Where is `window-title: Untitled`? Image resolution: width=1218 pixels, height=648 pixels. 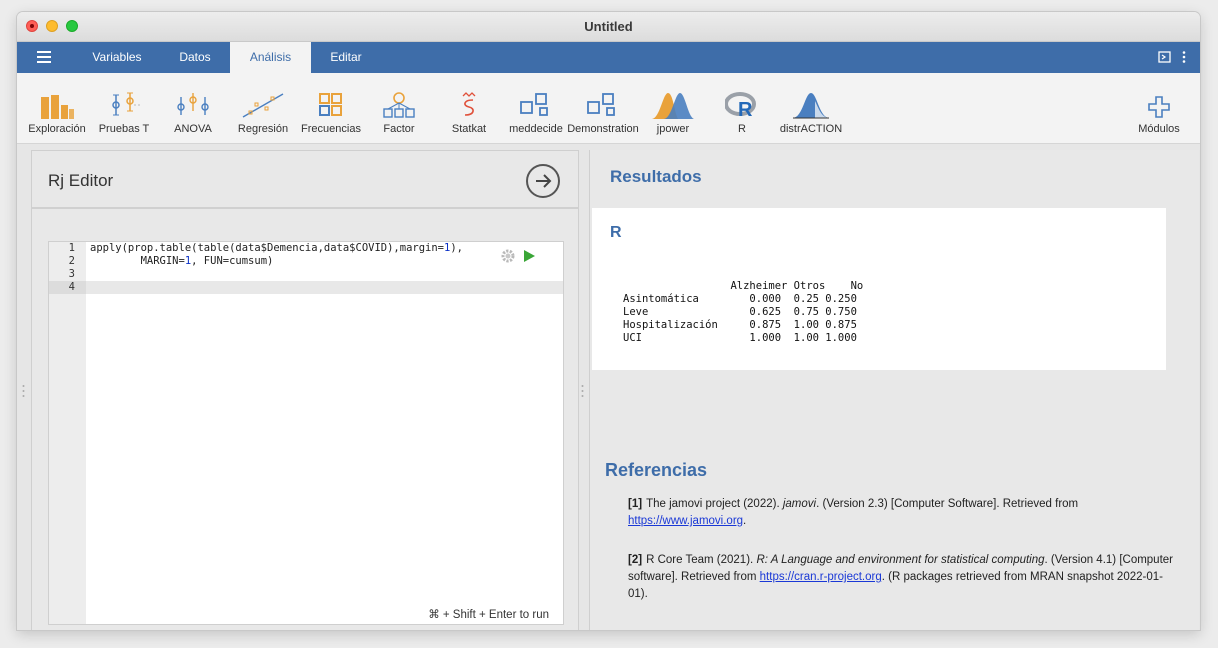
window-title: Untitled is located at coordinates (608, 26).